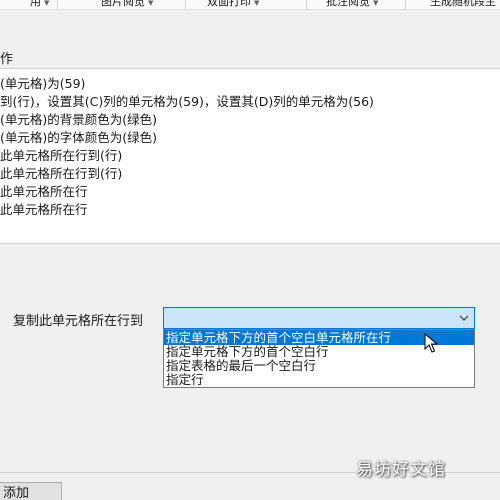 This screenshot has height=500, width=500. What do you see at coordinates (465, 4) in the screenshot?
I see `toolbar-item-random: 生成随机段主` at bounding box center [465, 4].